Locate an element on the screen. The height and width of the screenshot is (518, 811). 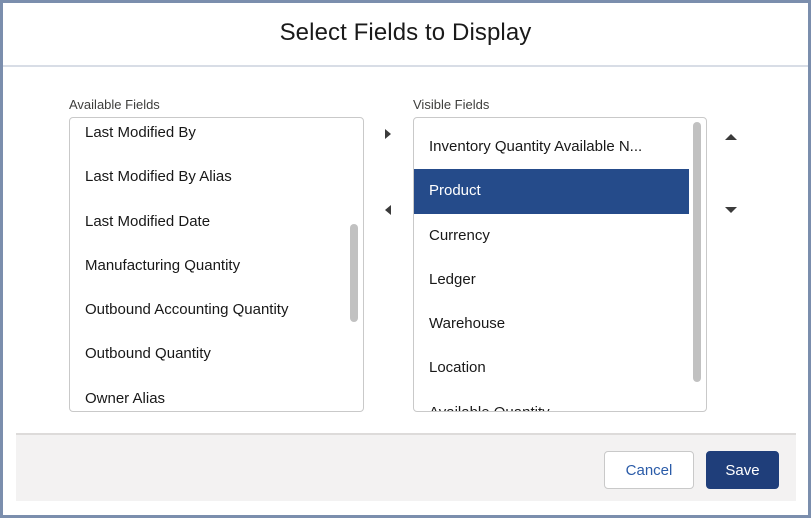
modal-footer: Cancel Save is located at coordinates (406, 467).